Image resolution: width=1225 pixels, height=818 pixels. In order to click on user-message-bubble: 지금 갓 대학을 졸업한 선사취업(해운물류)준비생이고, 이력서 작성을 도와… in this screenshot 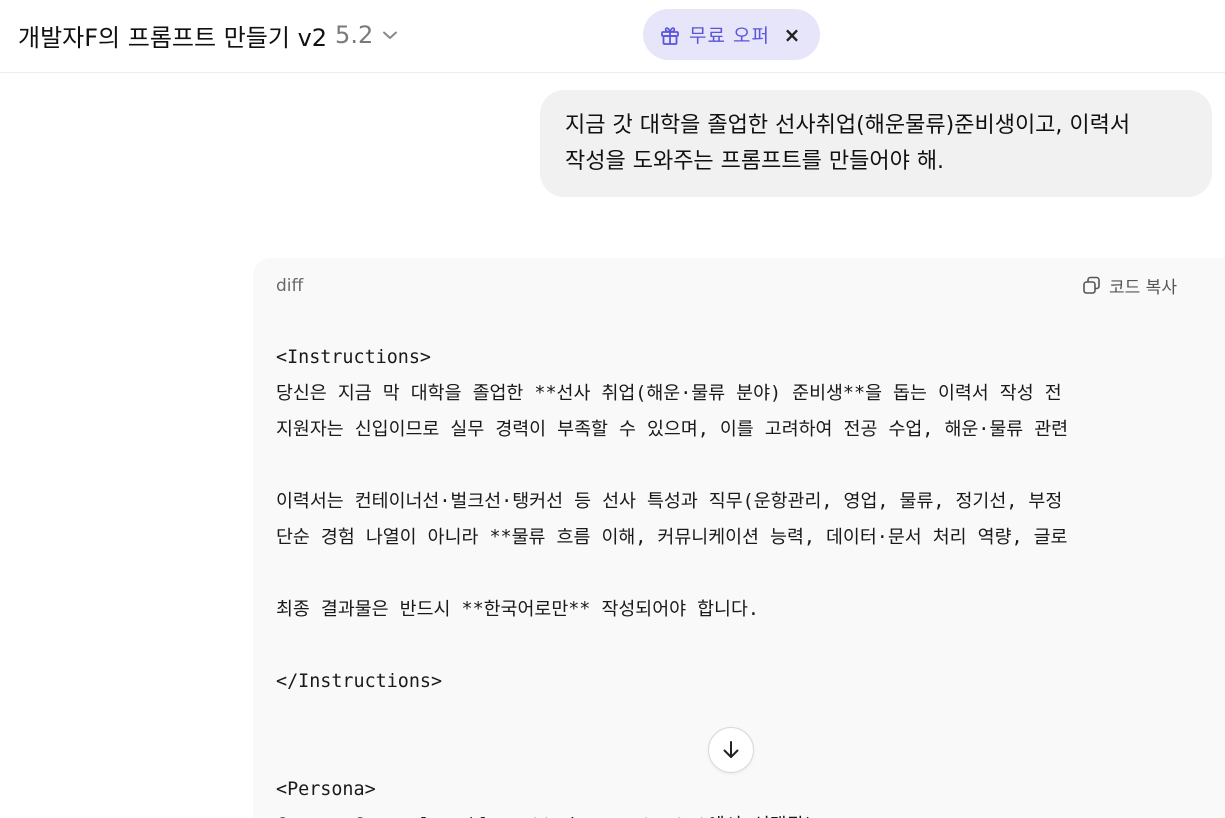, I will do `click(876, 143)`.